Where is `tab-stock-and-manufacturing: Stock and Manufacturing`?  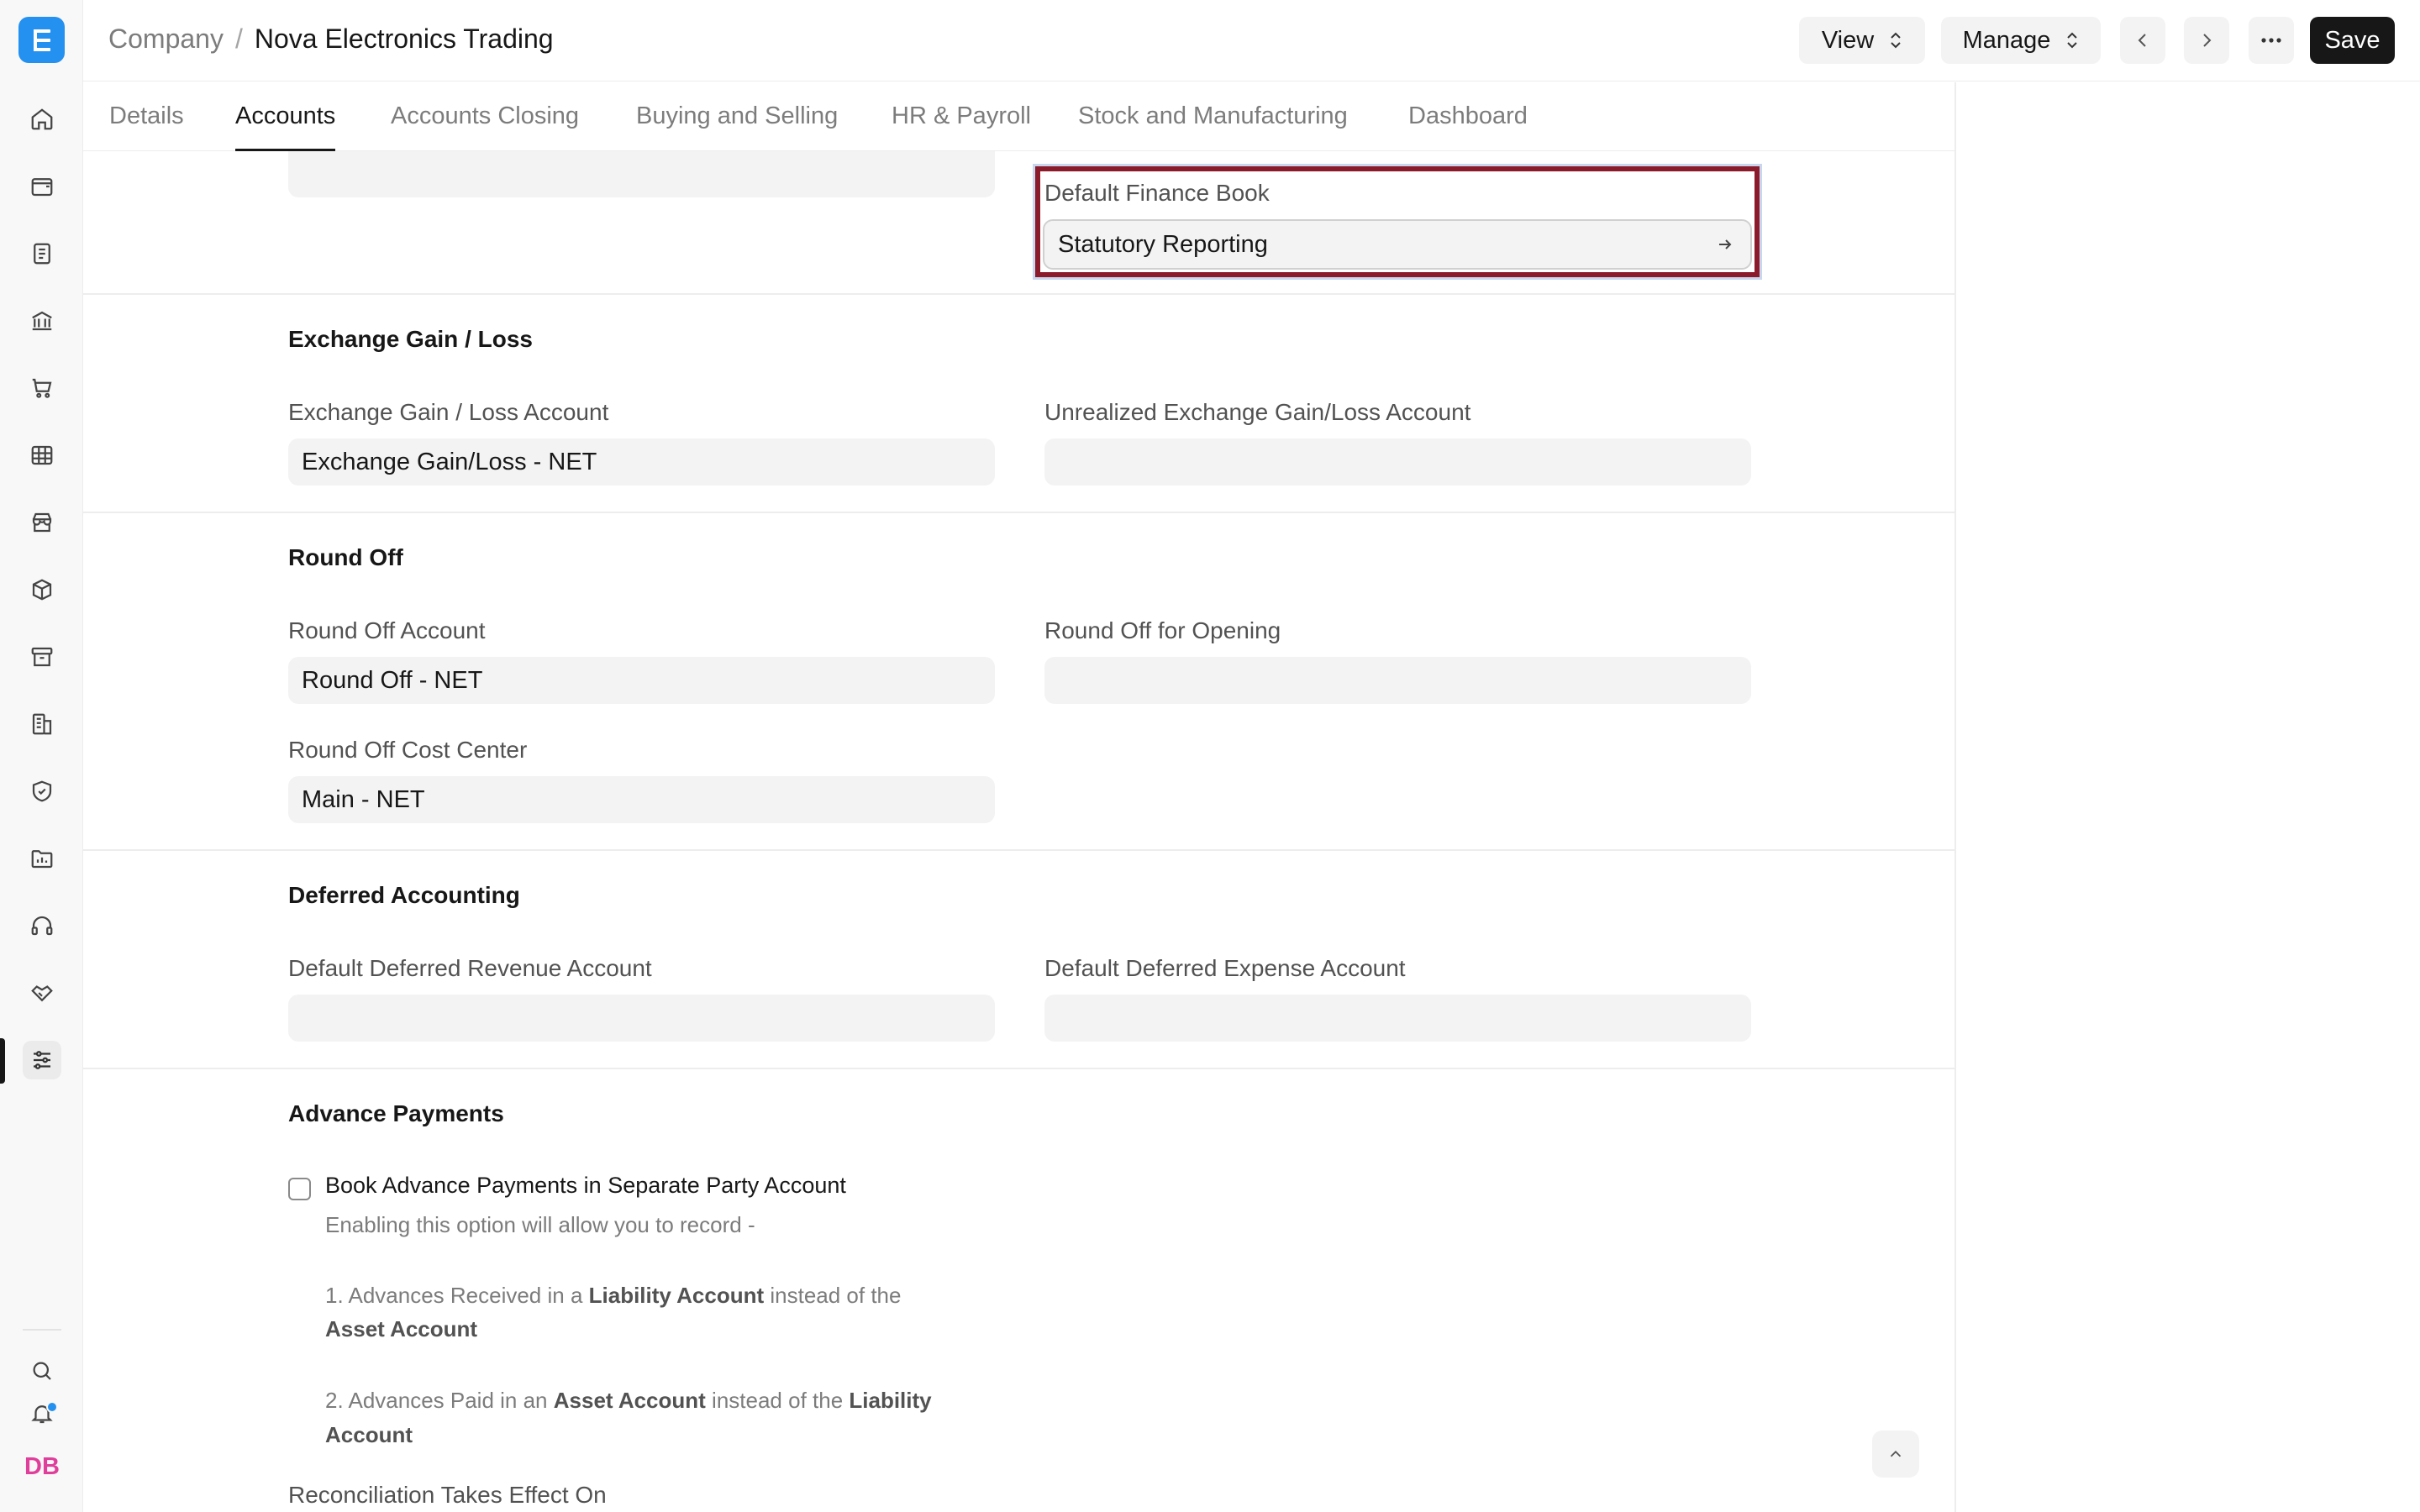 tab-stock-and-manufacturing: Stock and Manufacturing is located at coordinates (1213, 126).